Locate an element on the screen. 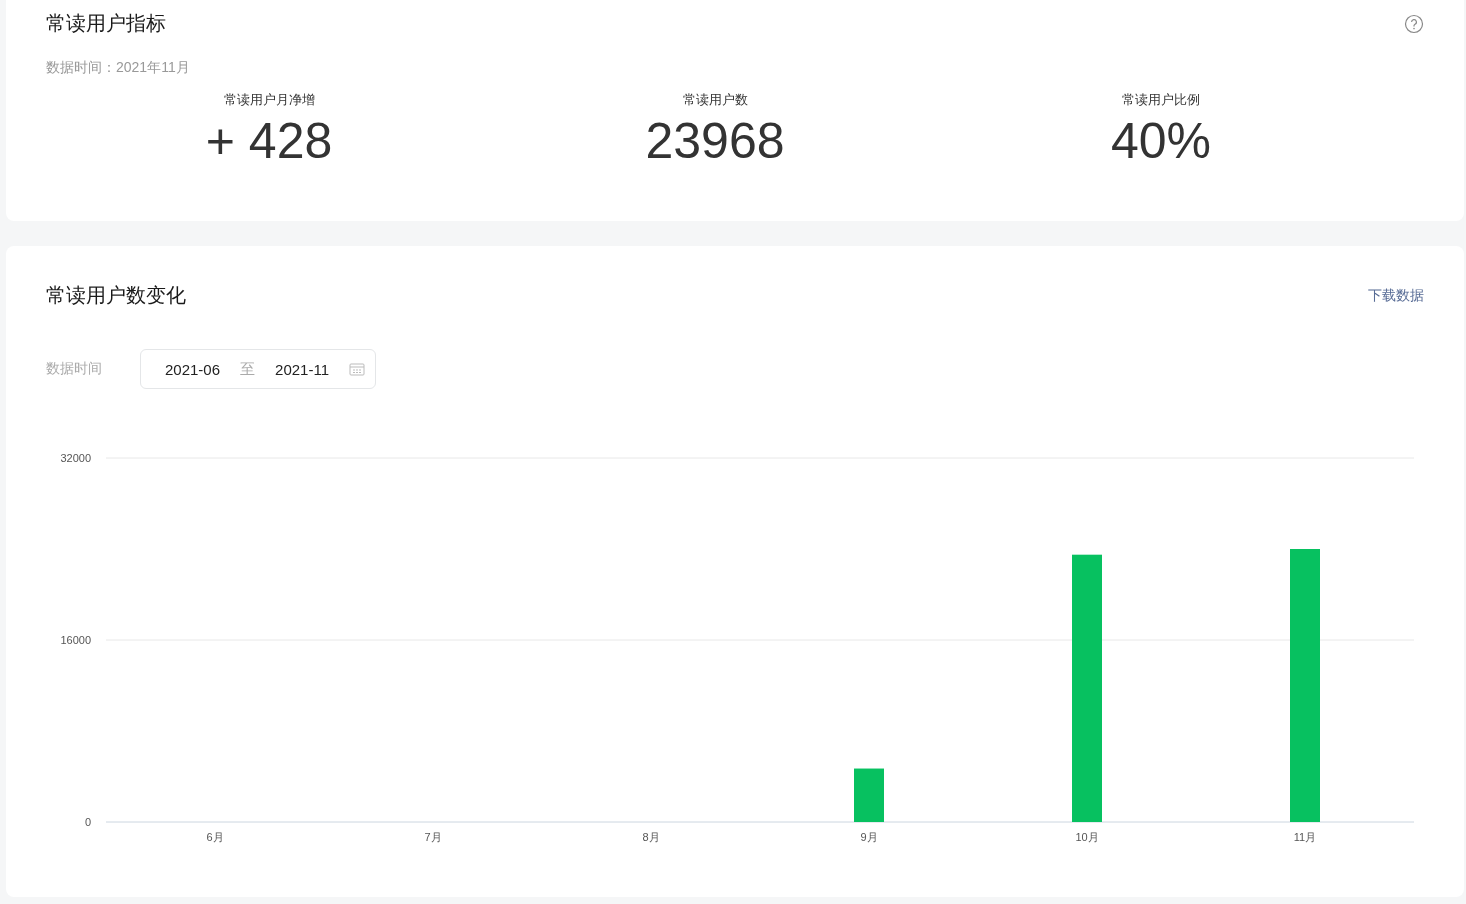 The image size is (1466, 904). end-date: 2021-11 is located at coordinates (302, 369).